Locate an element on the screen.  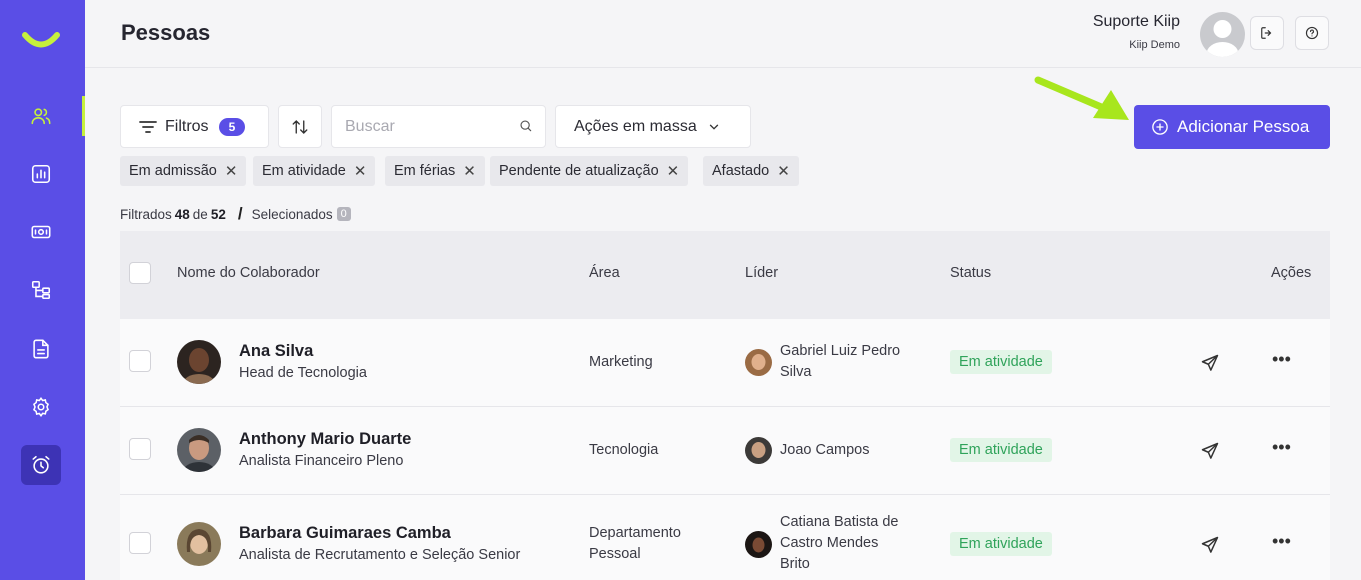
sidebar-item-time-tracking is located at coordinates (41, 465).